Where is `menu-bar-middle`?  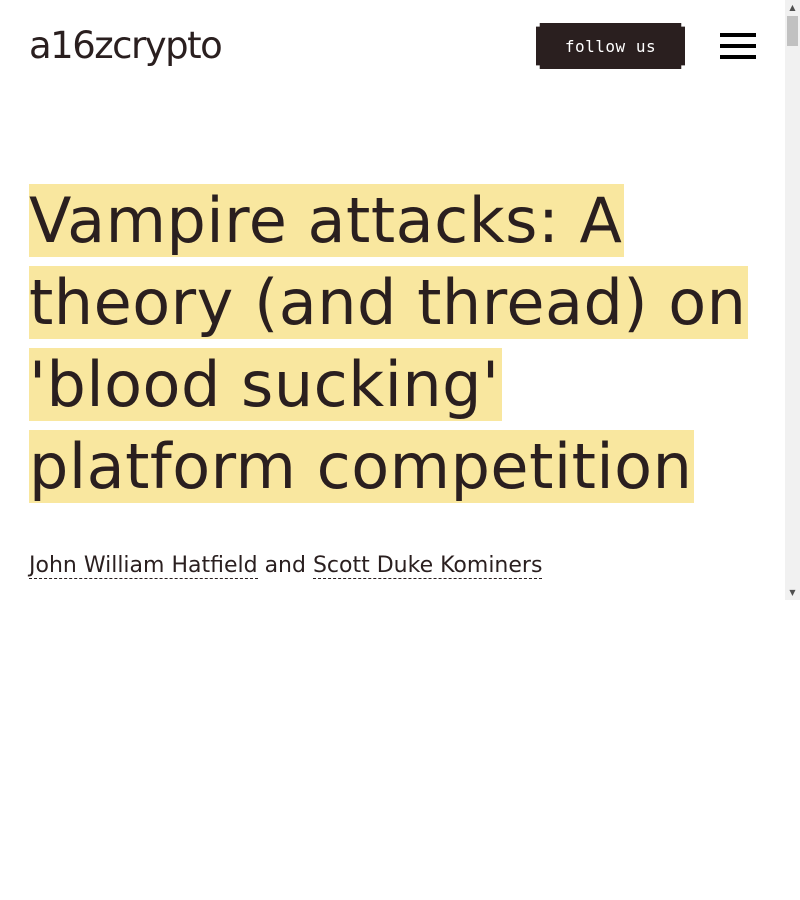
menu-bar-middle is located at coordinates (738, 46).